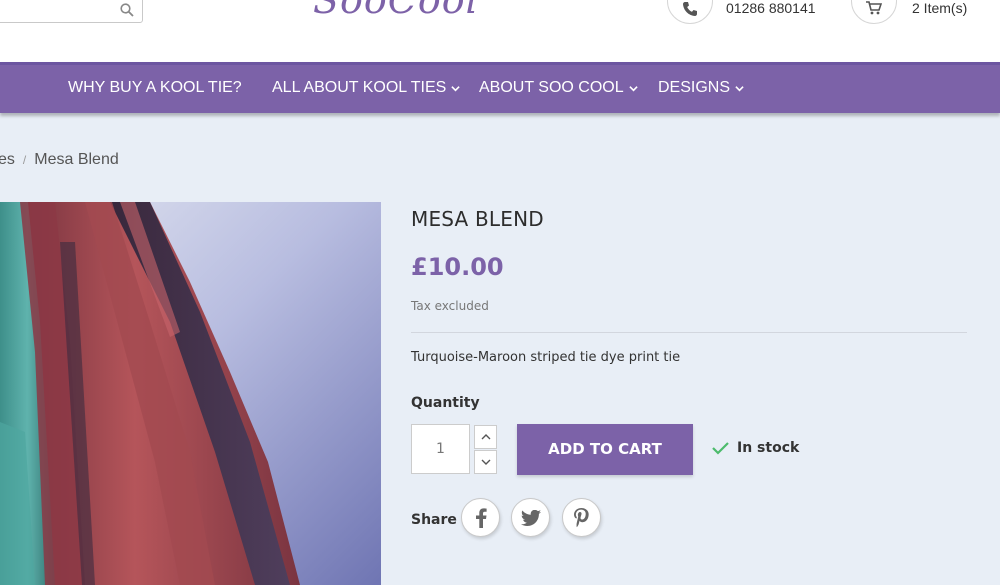 The image size is (1000, 585). I want to click on site-logo: SooCool, so click(396, 11).